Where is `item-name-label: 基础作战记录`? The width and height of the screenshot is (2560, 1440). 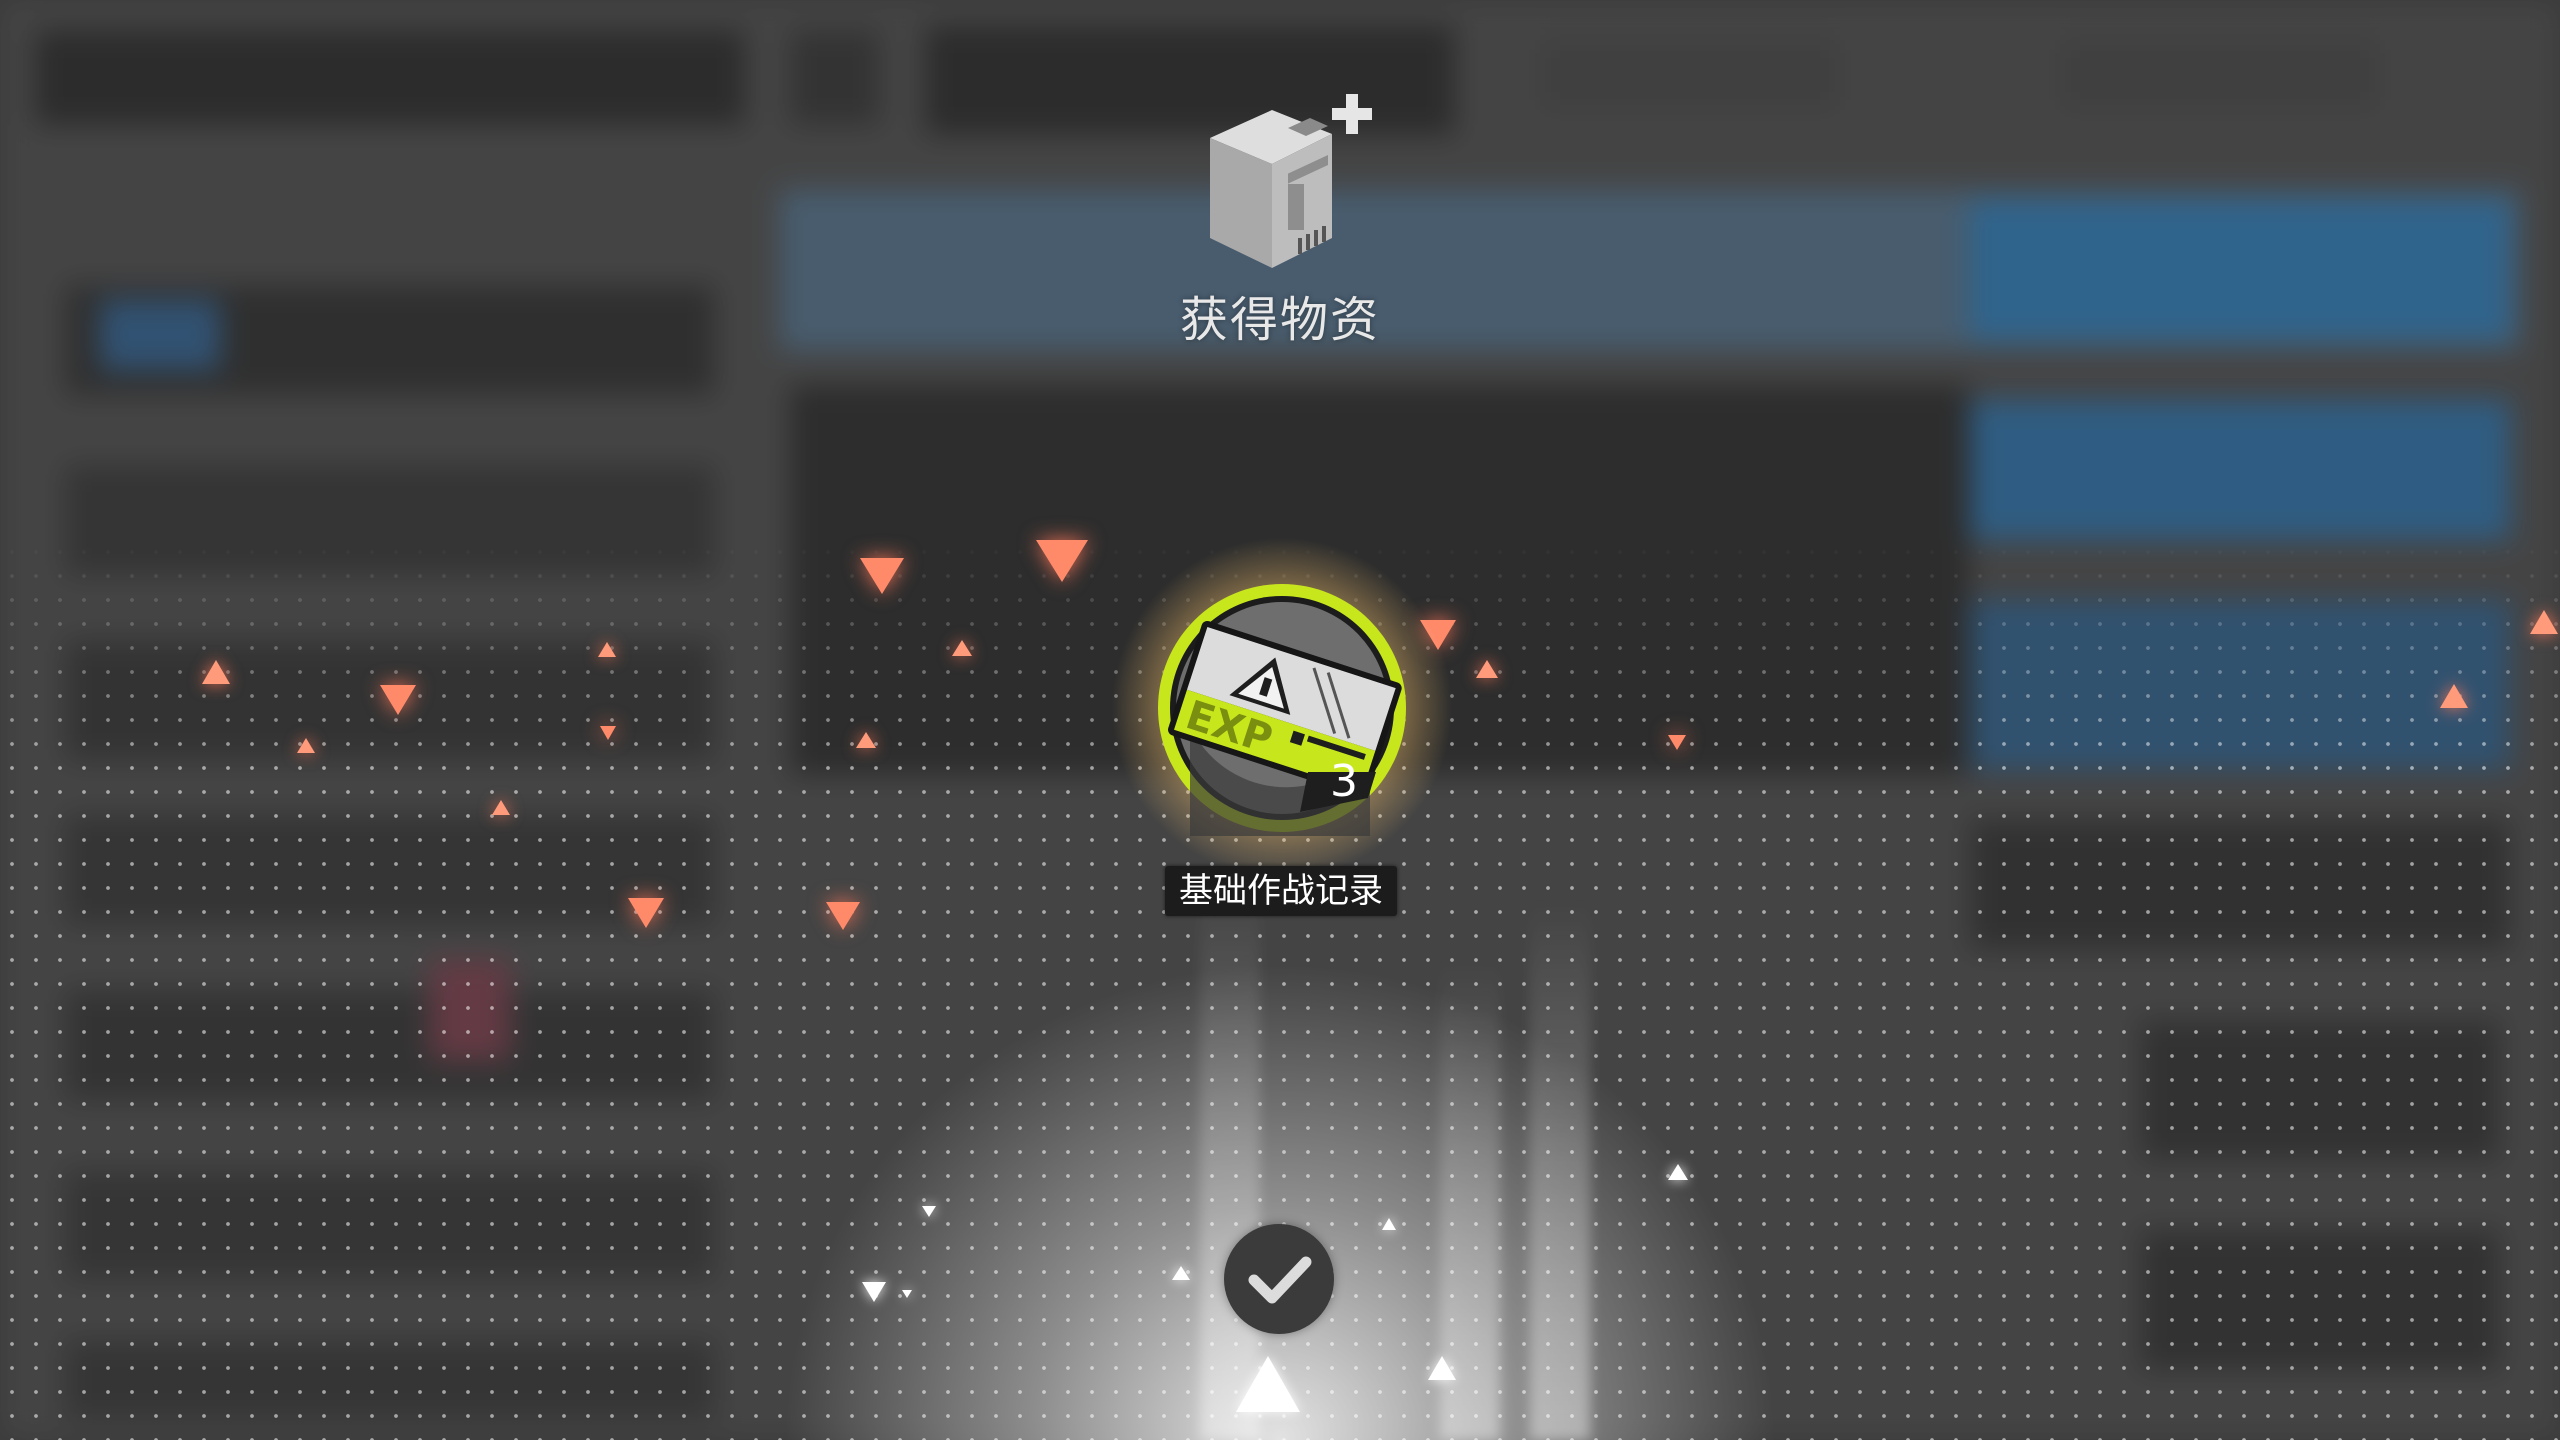 item-name-label: 基础作战记录 is located at coordinates (1281, 891).